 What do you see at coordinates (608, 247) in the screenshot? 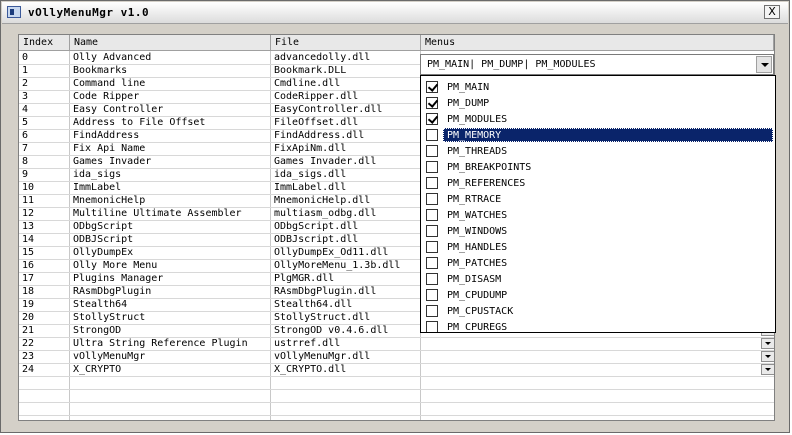
I see `menu-option-highlight: PM_HANDLES` at bounding box center [608, 247].